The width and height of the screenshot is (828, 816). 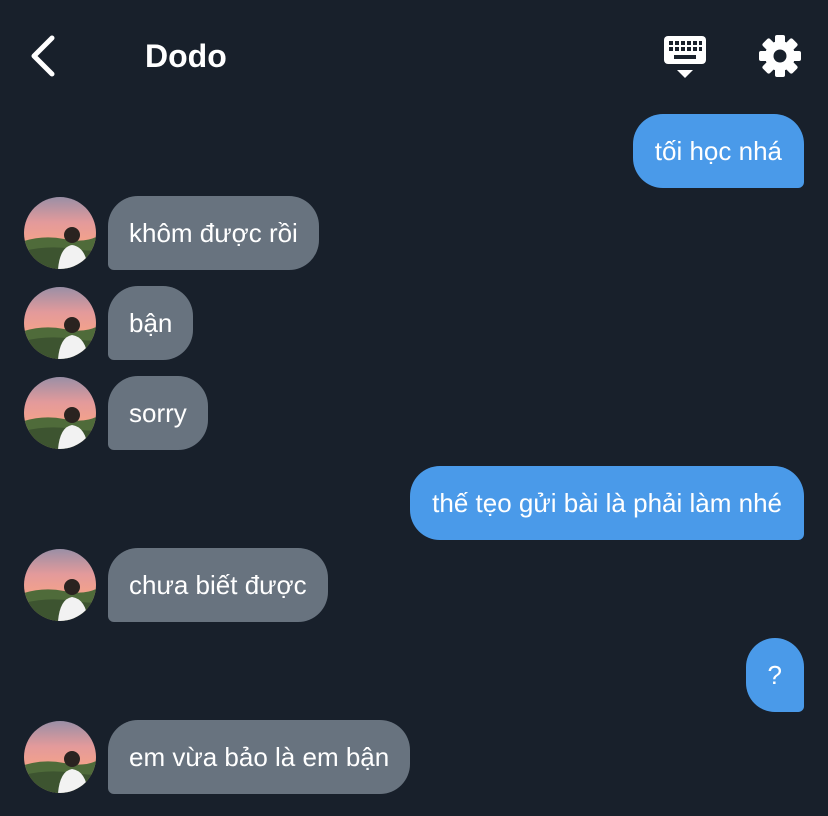 I want to click on message-outgoing: tối học nhá, so click(x=718, y=151).